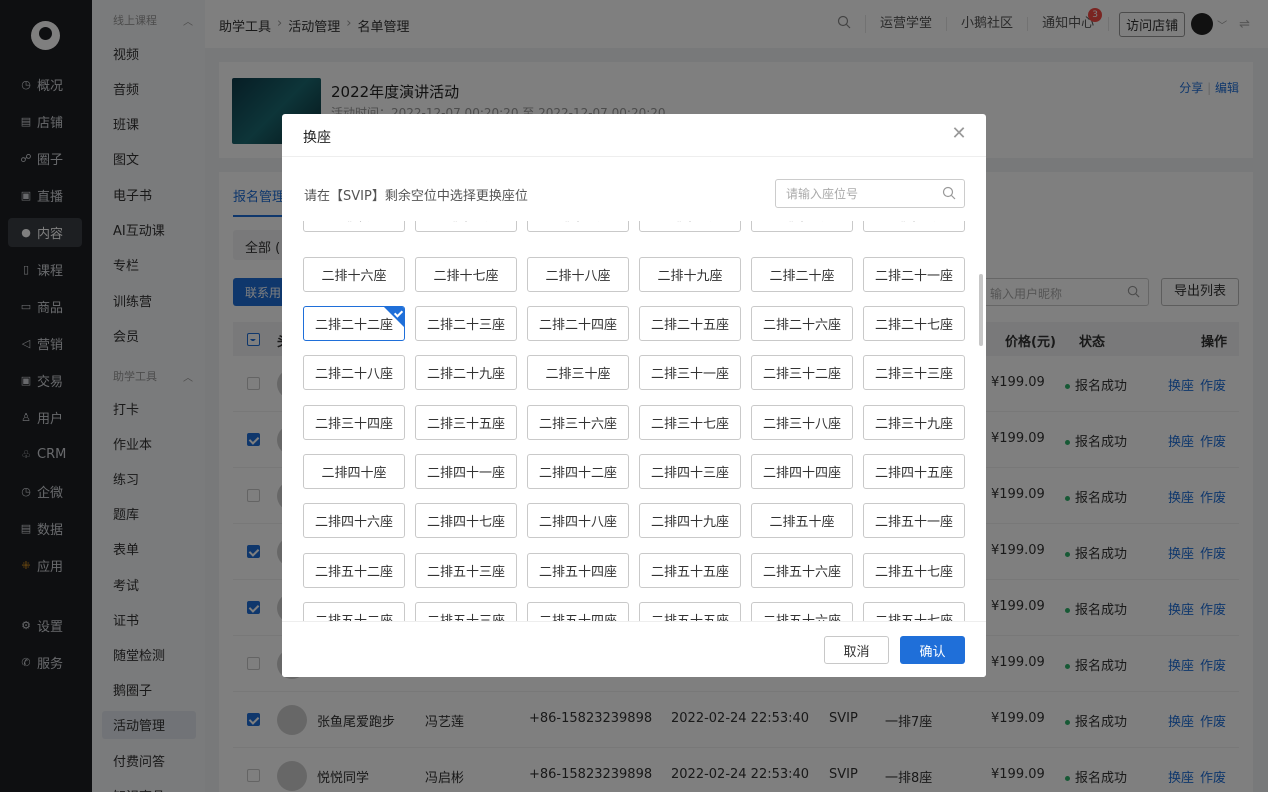  What do you see at coordinates (354, 274) in the screenshot?
I see `seat-option: 二排十六座` at bounding box center [354, 274].